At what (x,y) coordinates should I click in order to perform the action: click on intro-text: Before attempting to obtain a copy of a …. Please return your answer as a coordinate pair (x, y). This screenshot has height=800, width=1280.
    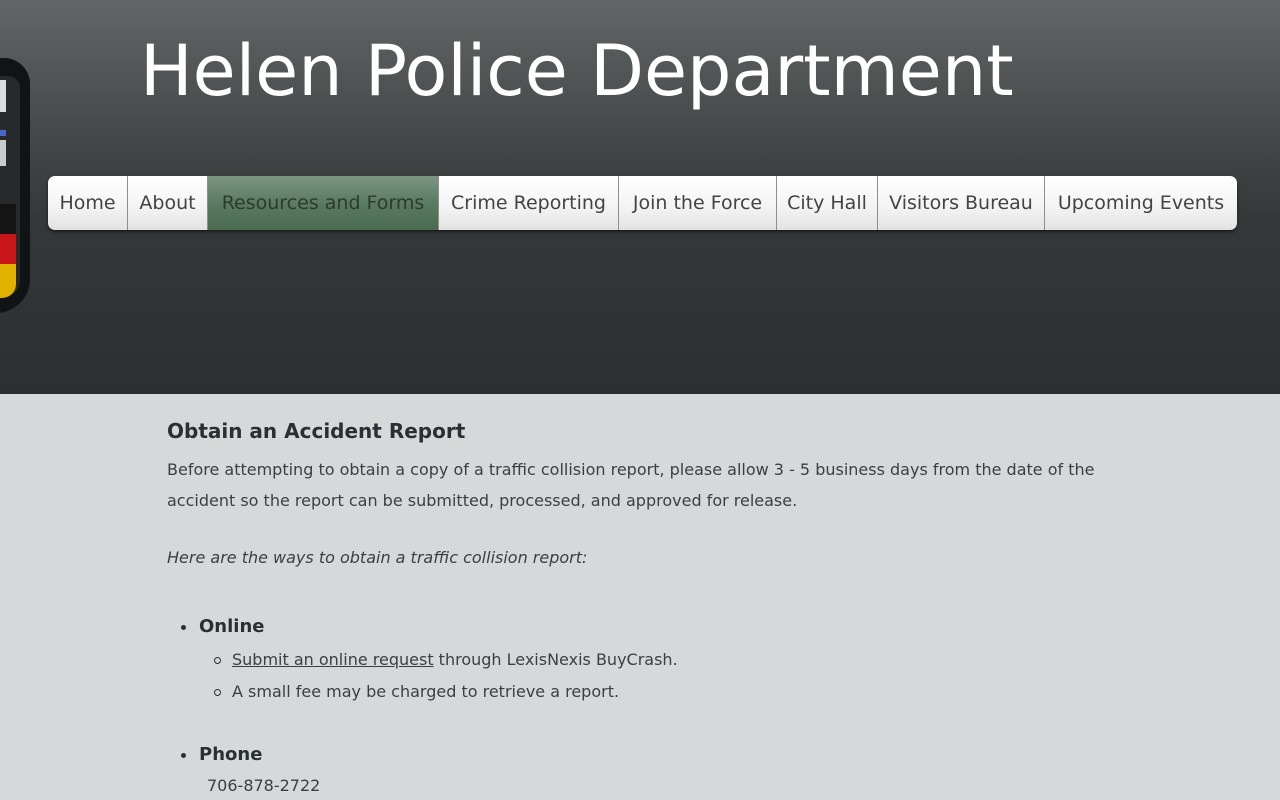
    Looking at the image, I should click on (631, 485).